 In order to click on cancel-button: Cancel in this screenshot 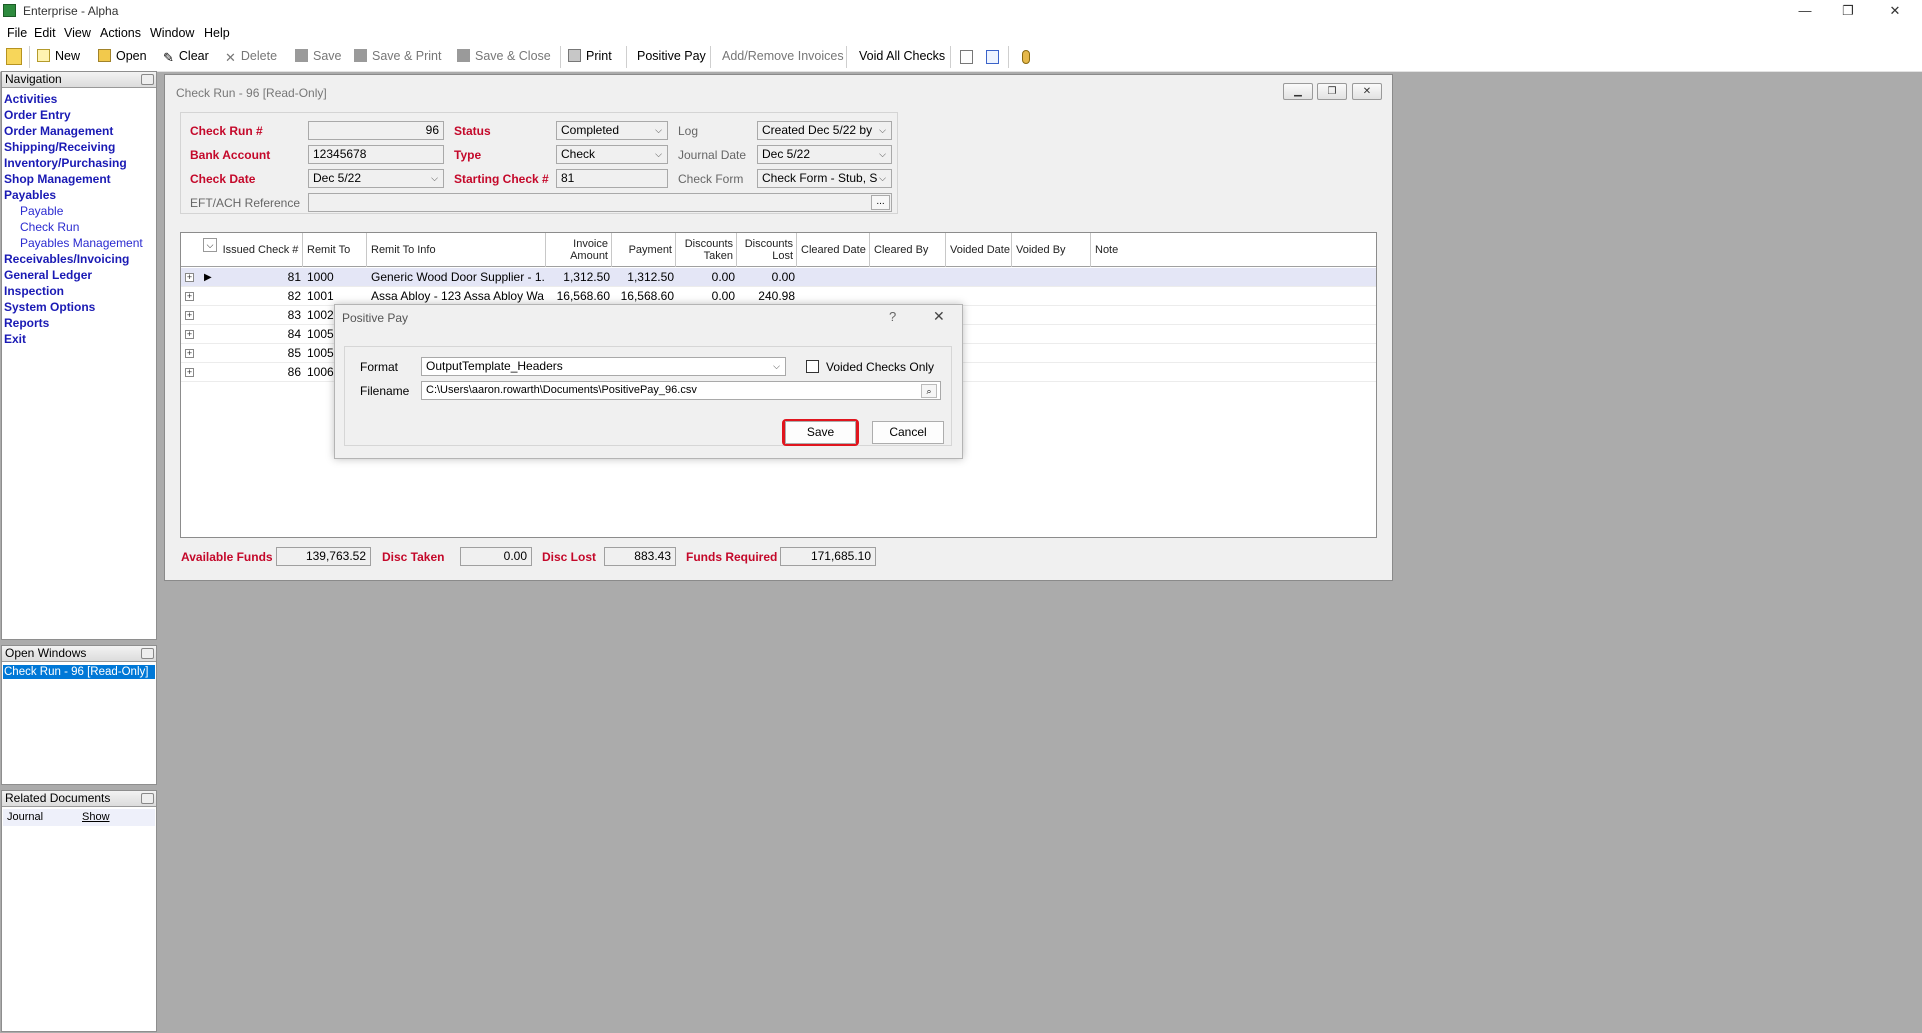, I will do `click(908, 432)`.